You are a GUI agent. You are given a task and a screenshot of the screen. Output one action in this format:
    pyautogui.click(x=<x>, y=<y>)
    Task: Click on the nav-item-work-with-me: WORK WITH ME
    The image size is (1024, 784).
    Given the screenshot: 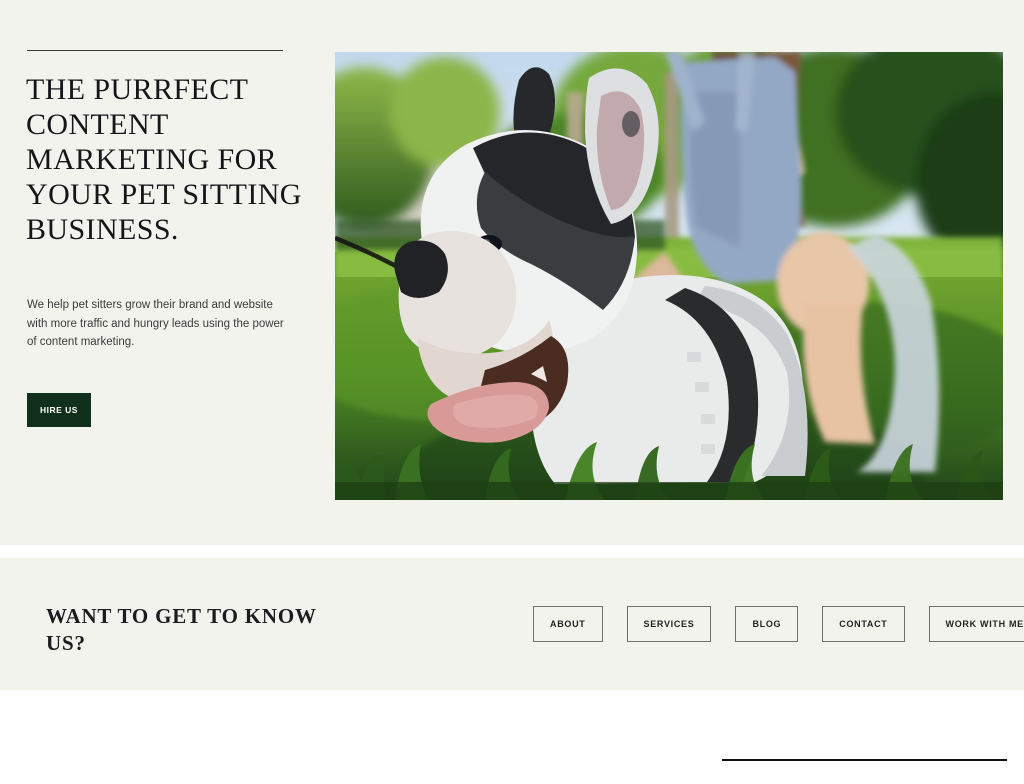 What is the action you would take?
    pyautogui.click(x=976, y=624)
    